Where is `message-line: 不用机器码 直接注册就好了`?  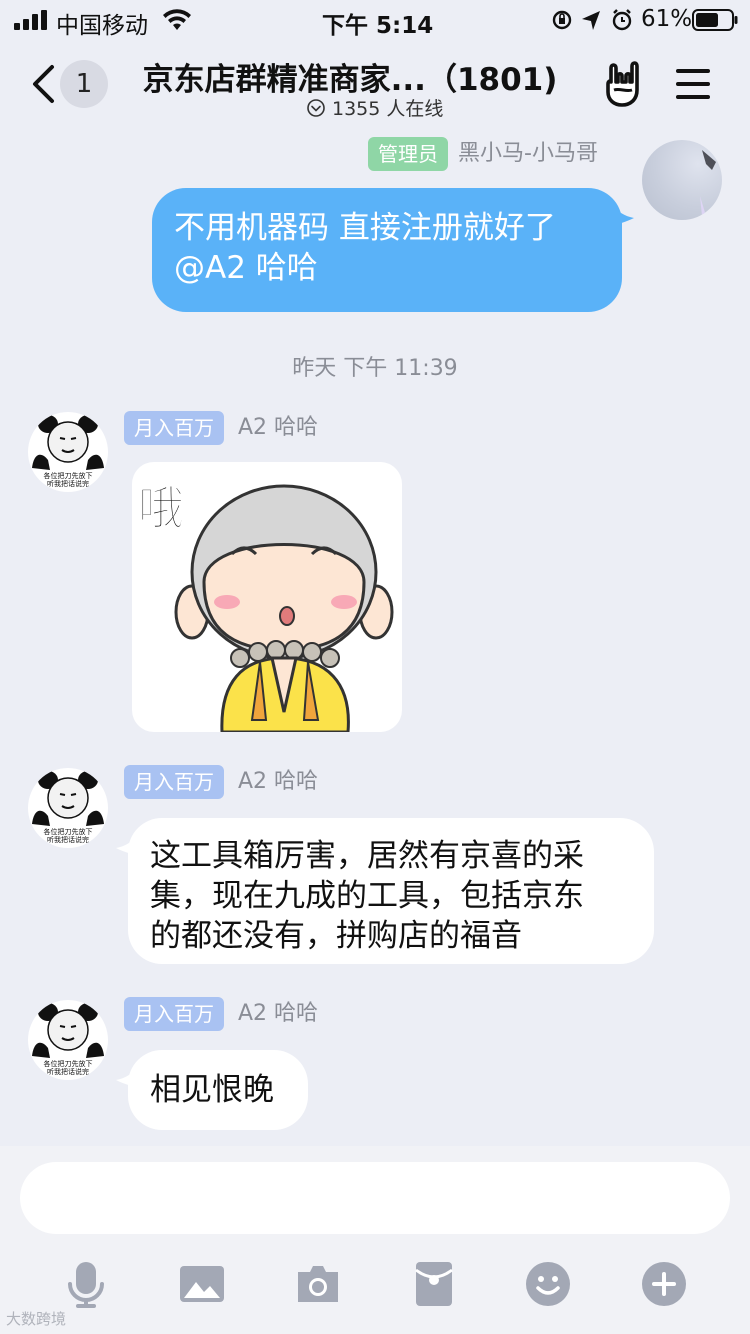
message-line: 不用机器码 直接注册就好了 is located at coordinates (365, 228).